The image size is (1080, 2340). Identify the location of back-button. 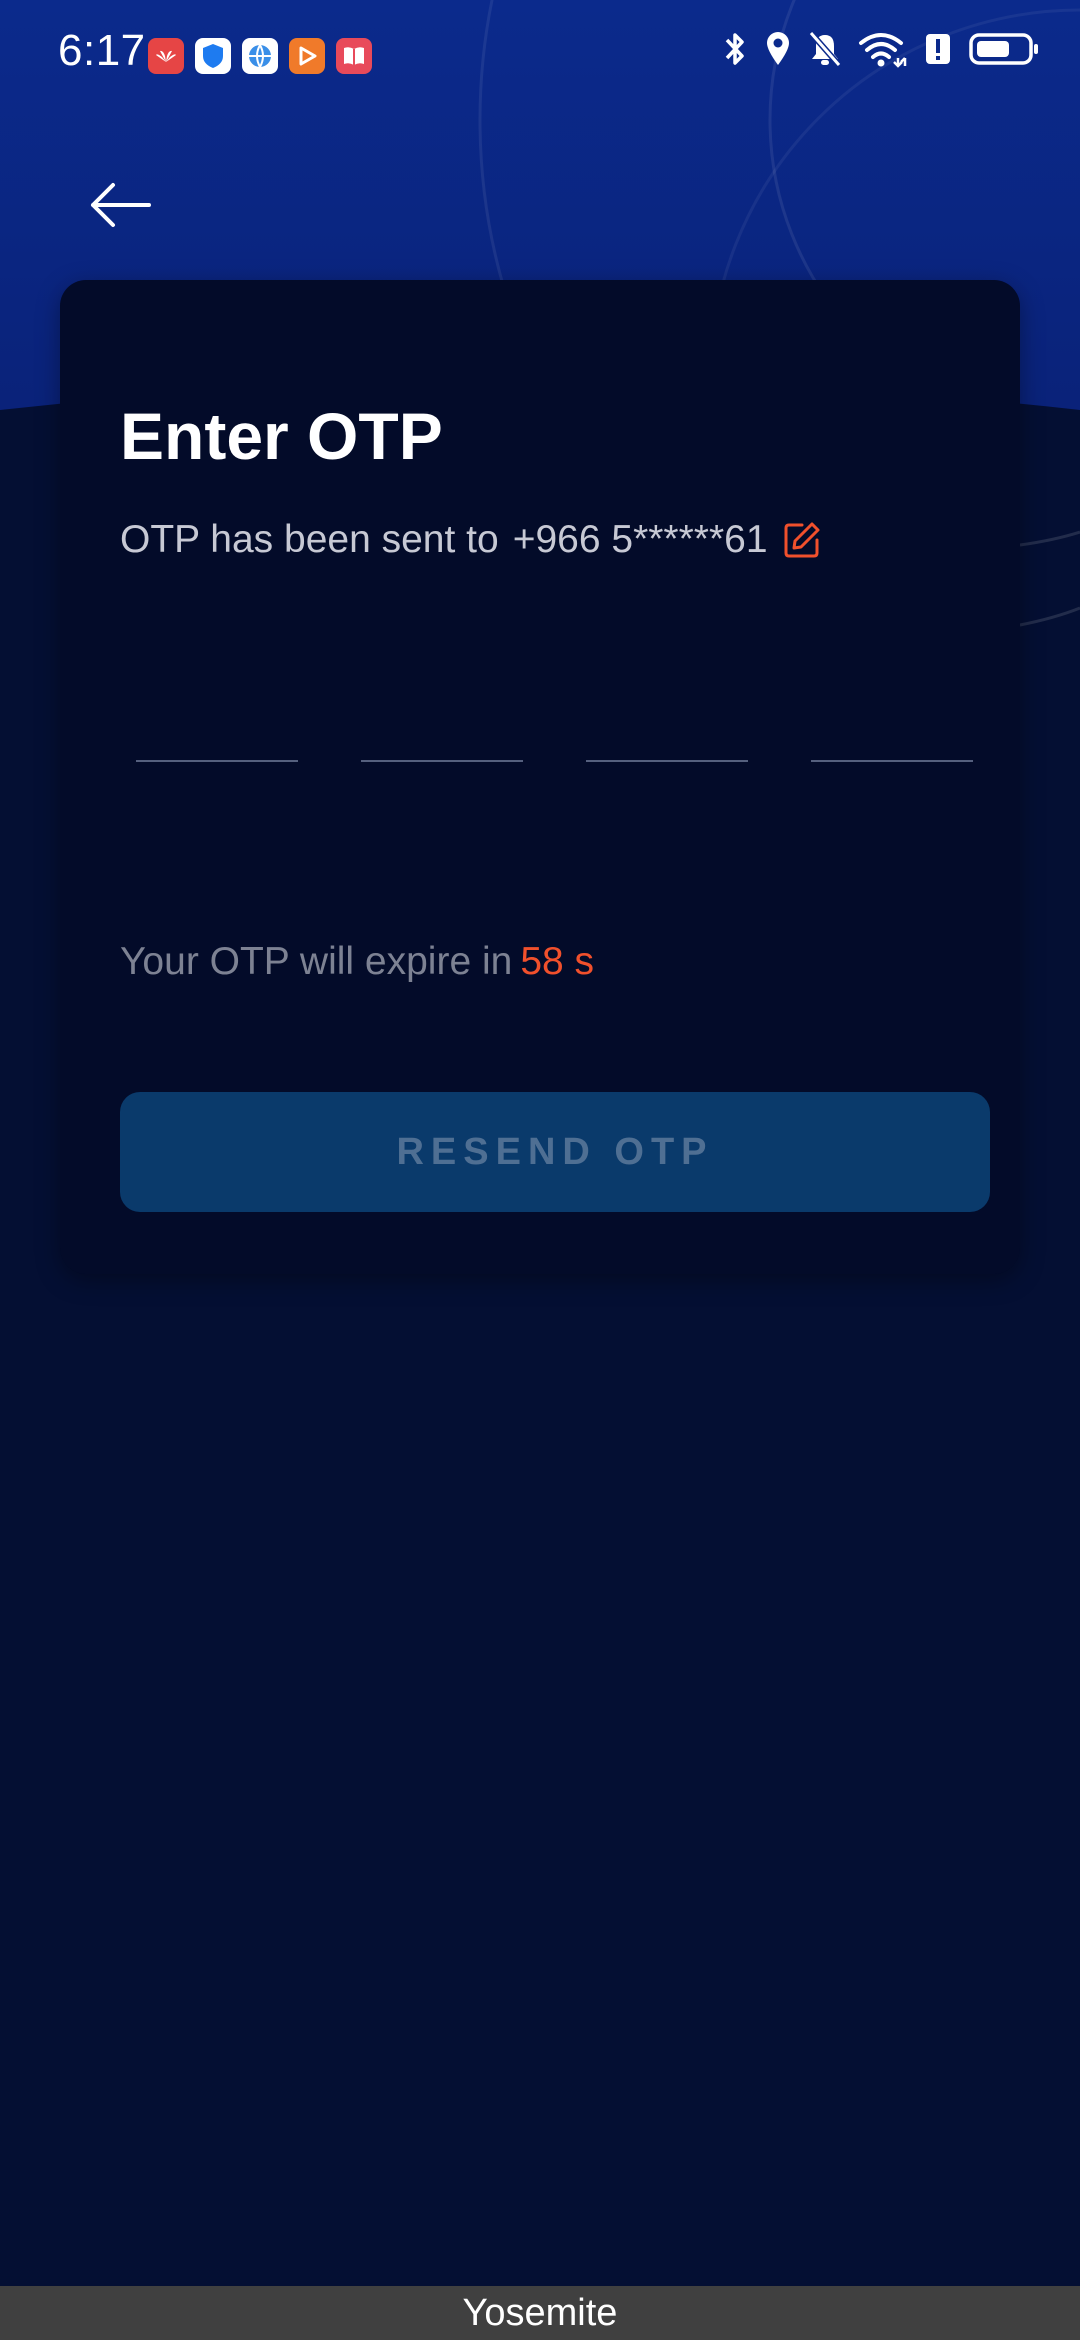
(120, 205).